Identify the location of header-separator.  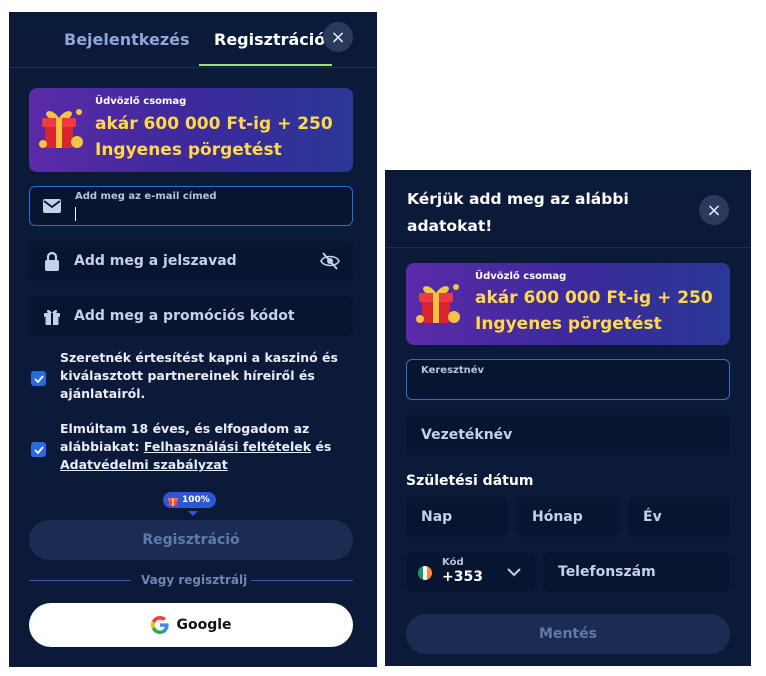
(568, 247).